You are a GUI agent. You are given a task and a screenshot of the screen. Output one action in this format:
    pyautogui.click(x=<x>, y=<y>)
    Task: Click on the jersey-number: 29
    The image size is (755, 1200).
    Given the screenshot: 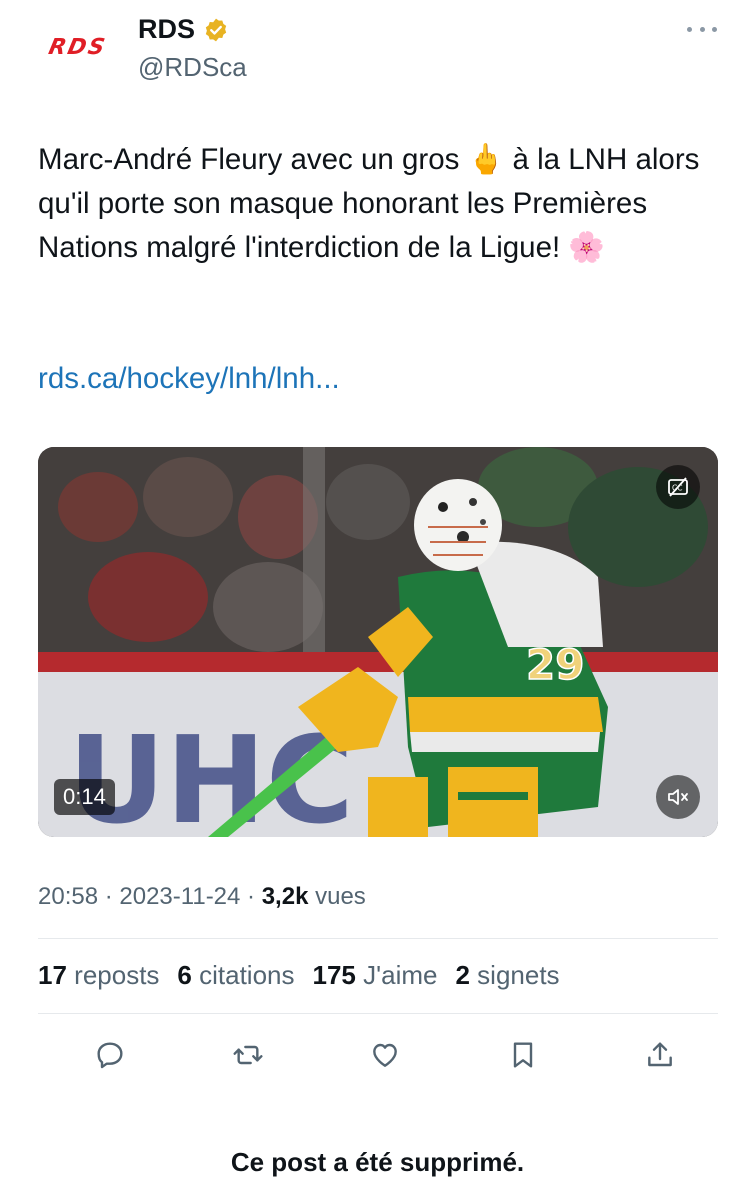 What is the action you would take?
    pyautogui.click(x=555, y=664)
    